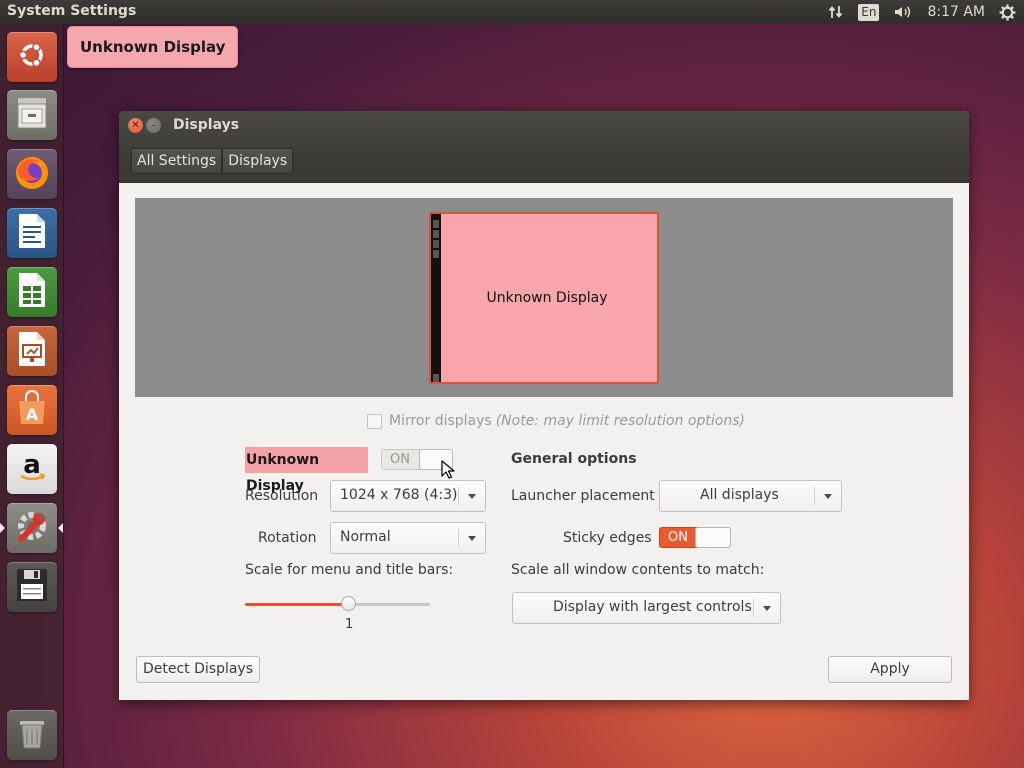  I want to click on launcher-item-save-drive, so click(32, 587).